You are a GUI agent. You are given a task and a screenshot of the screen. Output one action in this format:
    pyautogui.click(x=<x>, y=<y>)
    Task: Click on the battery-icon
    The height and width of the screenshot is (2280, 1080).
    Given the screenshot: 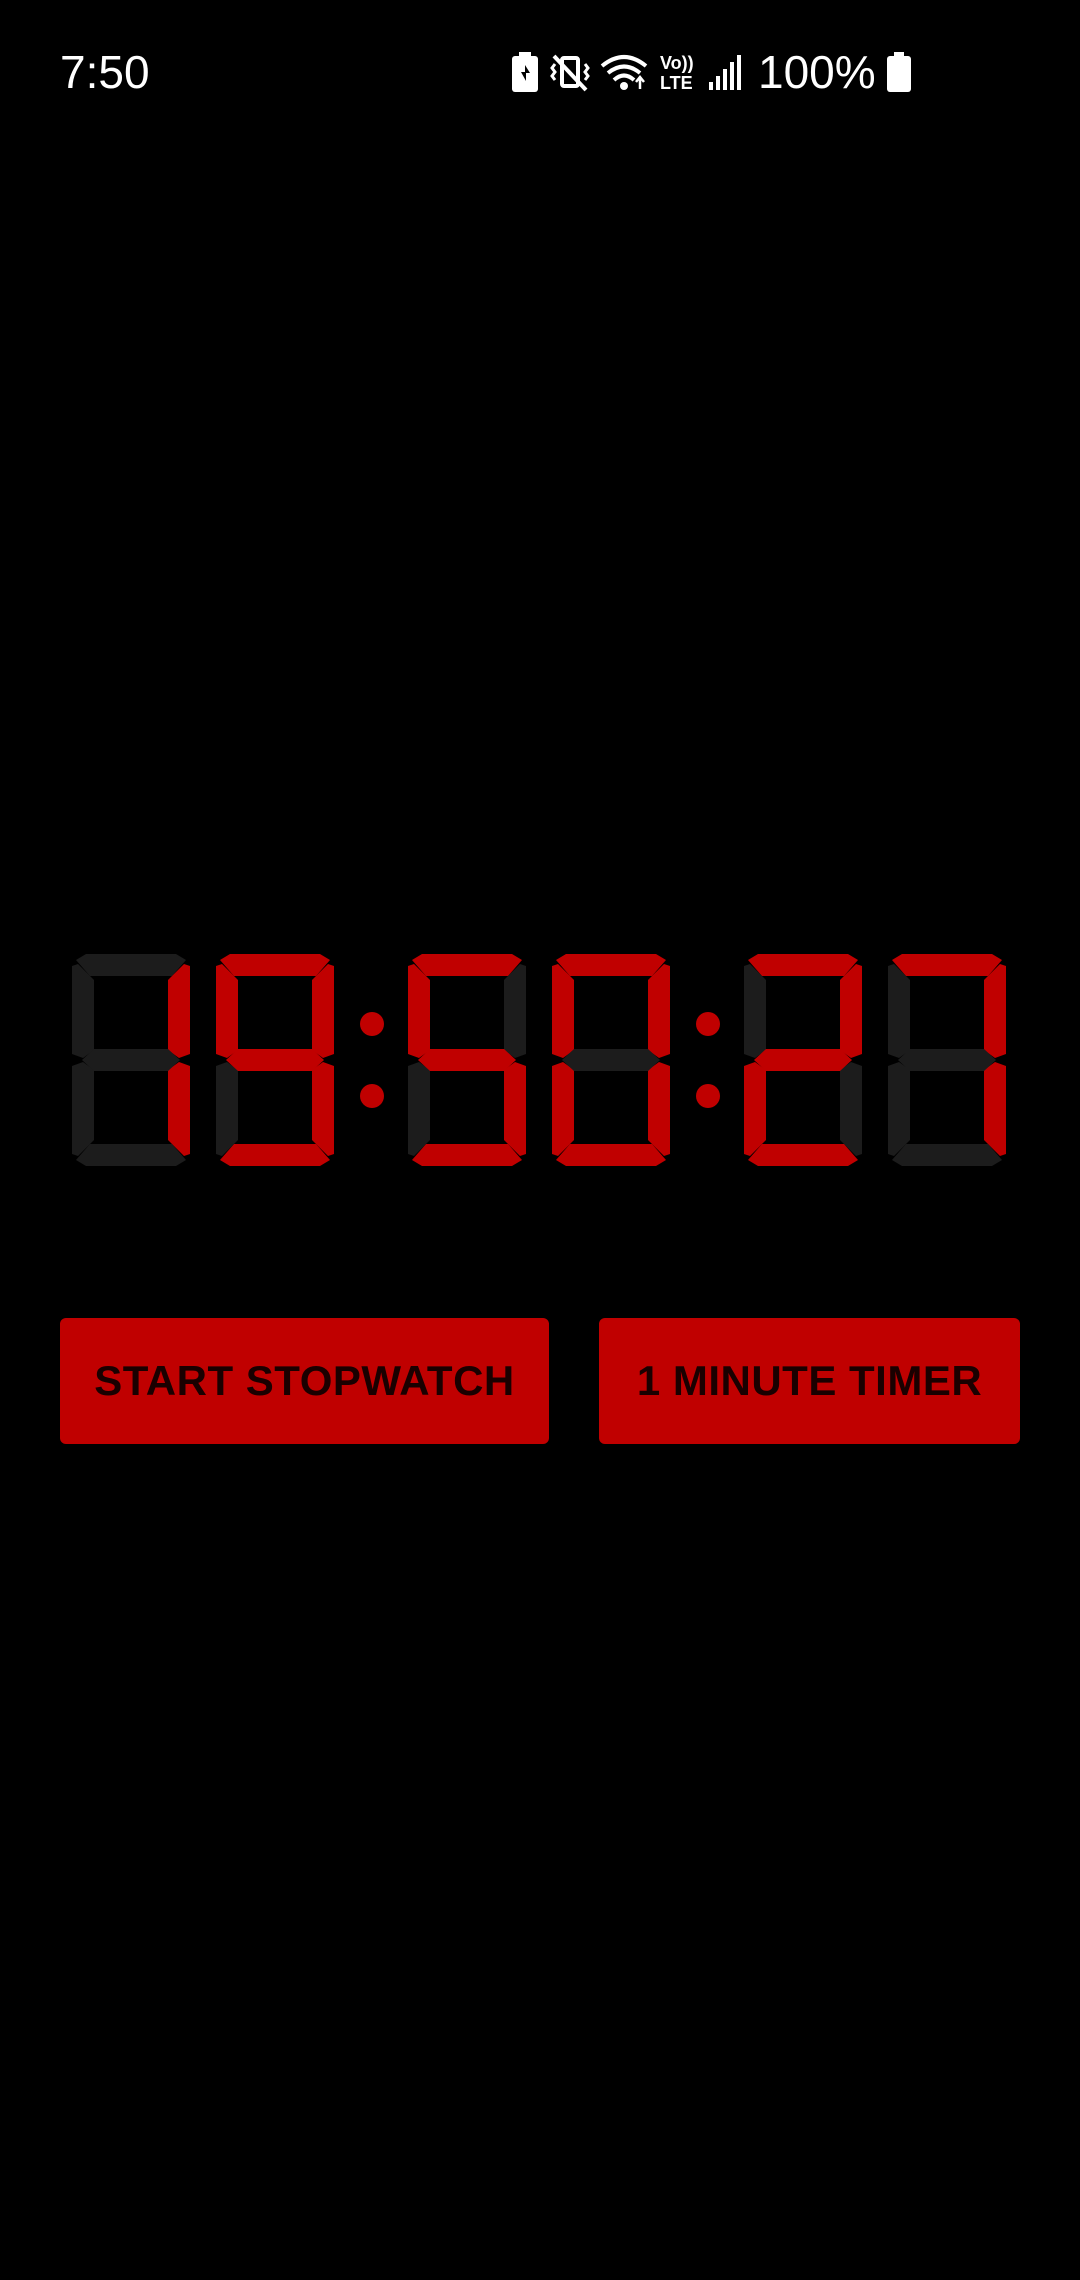 What is the action you would take?
    pyautogui.click(x=899, y=72)
    